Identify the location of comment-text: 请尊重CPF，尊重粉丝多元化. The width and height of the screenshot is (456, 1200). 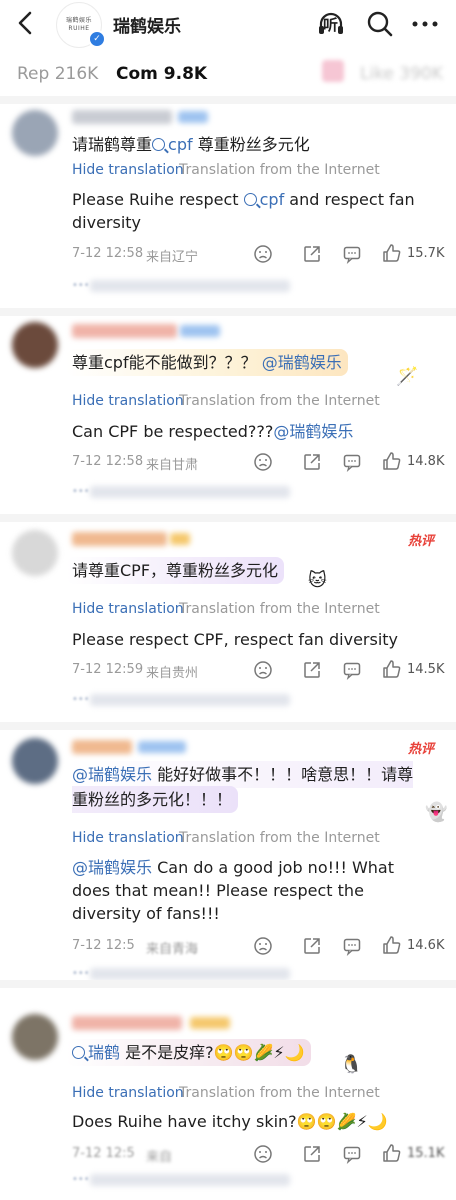
(253, 570).